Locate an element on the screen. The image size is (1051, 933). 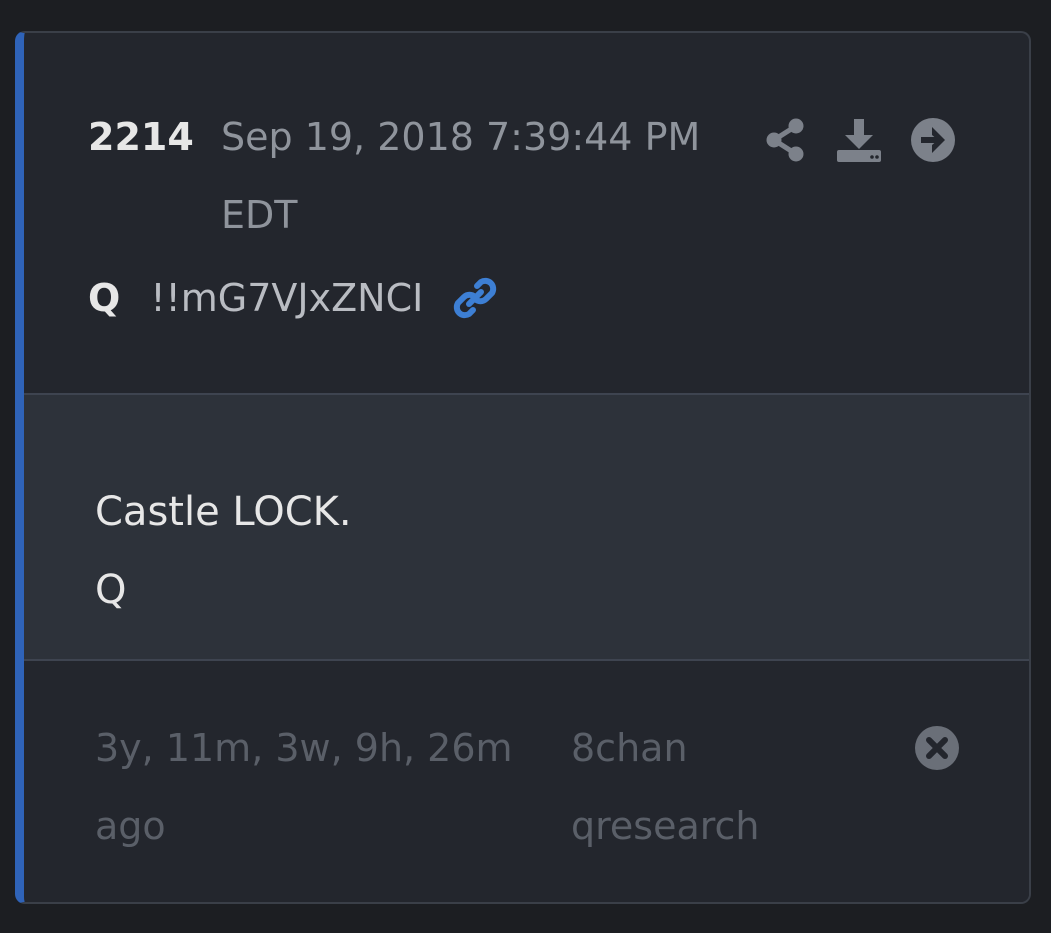
elapsed-time: 3y, 11m, 3w, 9h, 26m ago is located at coordinates (304, 787).